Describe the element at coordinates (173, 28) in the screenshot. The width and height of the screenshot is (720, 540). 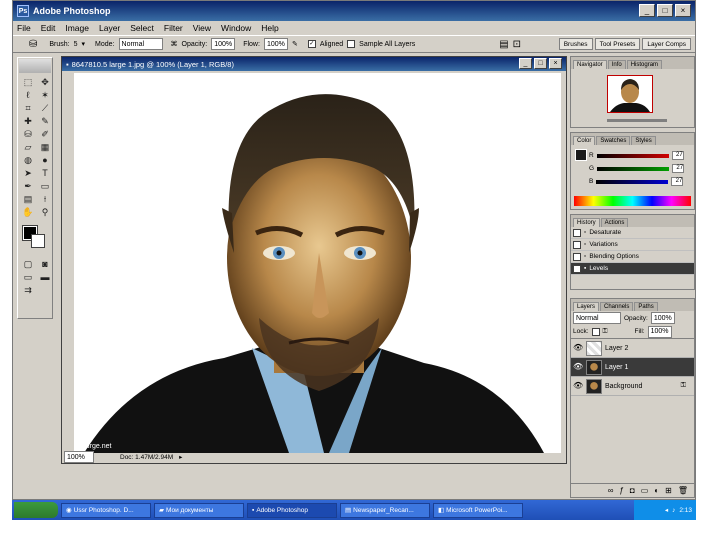
I see `menu-filter: Filter` at that location.